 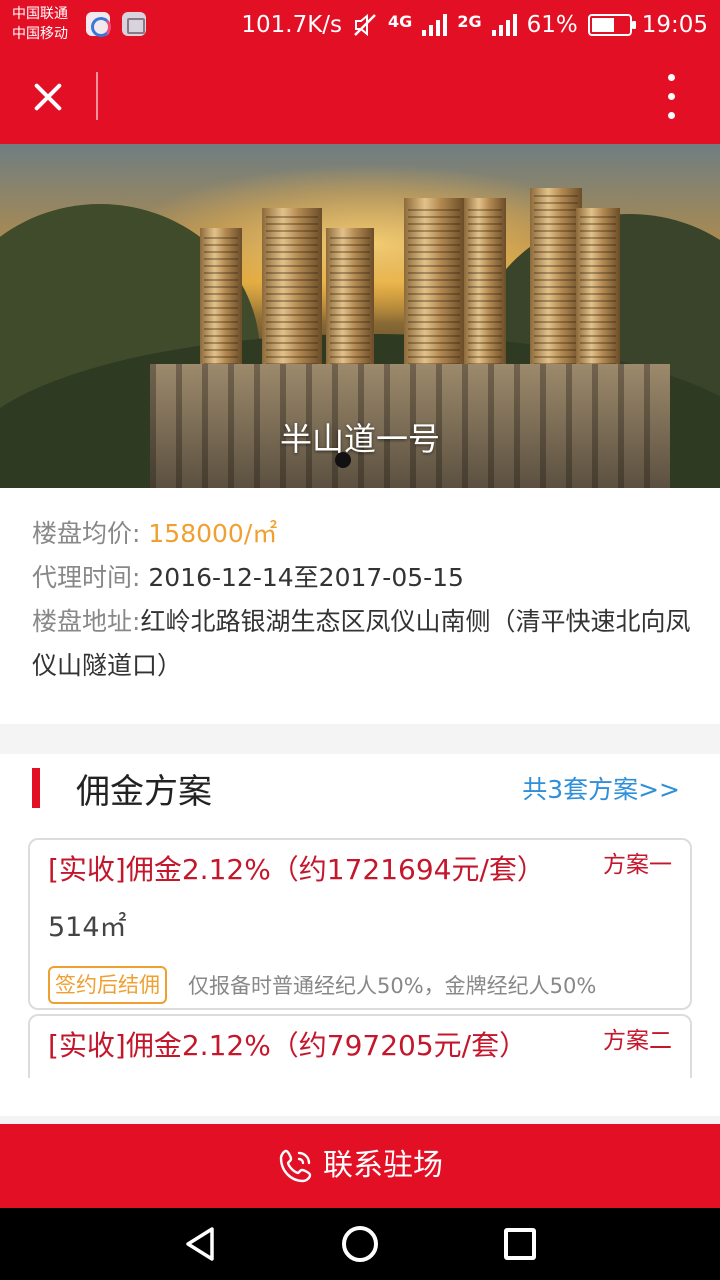 I want to click on carrier-info: 中国联通 中国移动, so click(x=40, y=24).